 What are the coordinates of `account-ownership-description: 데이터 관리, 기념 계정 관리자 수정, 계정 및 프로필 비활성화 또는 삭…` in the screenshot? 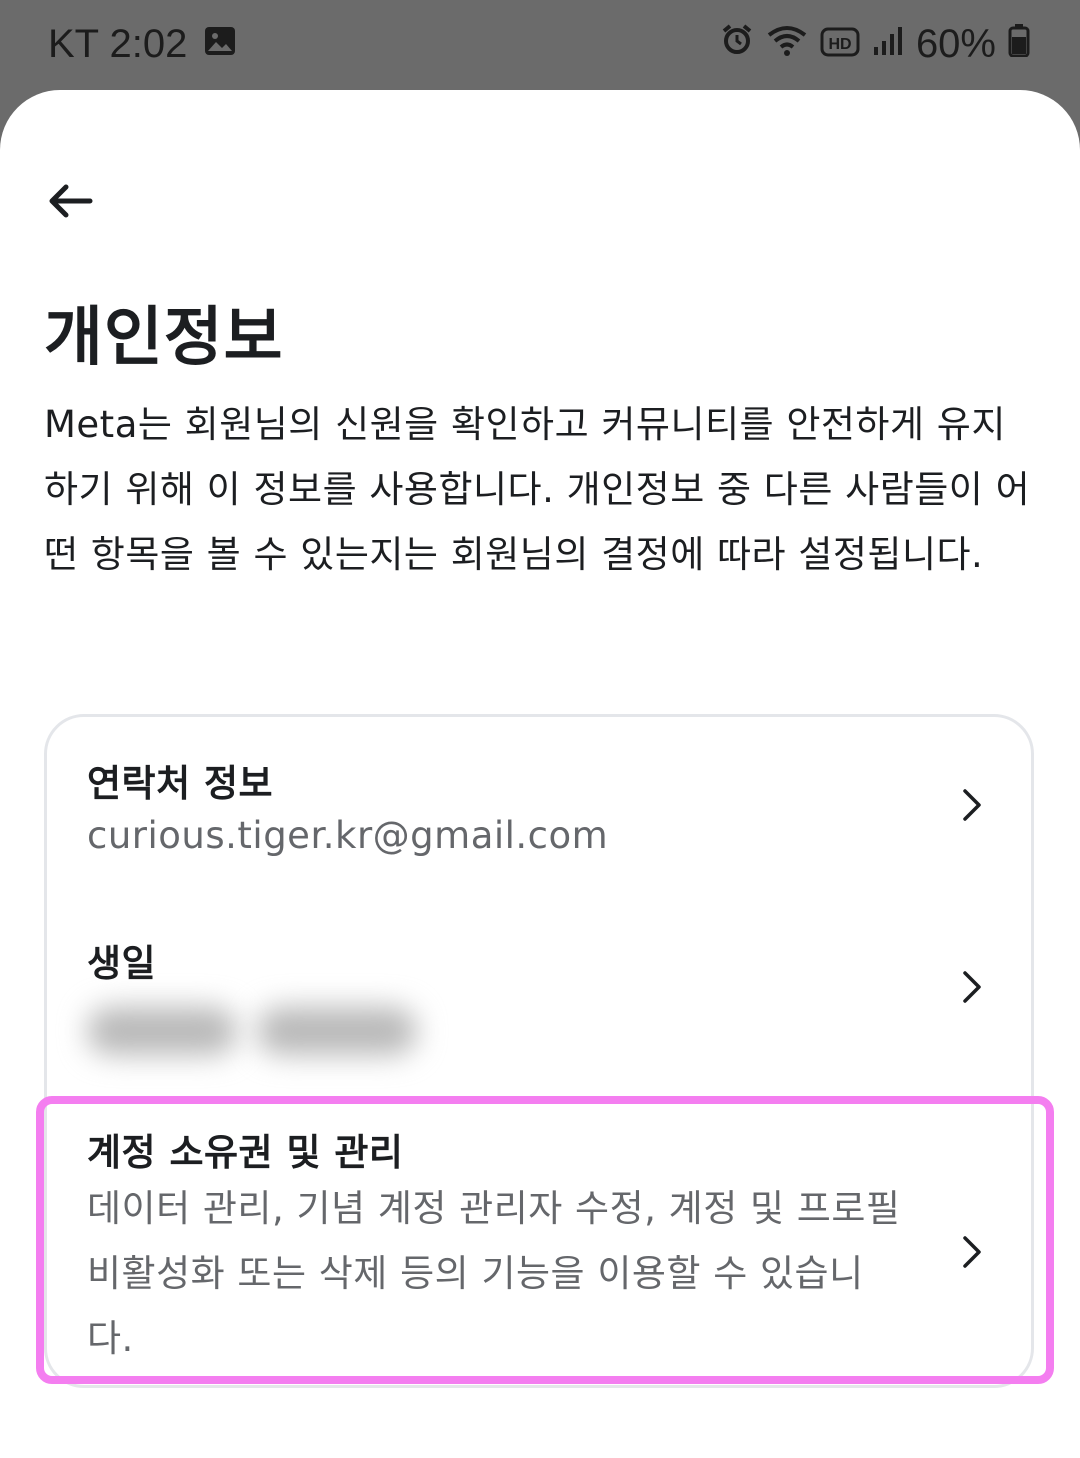 It's located at (494, 1273).